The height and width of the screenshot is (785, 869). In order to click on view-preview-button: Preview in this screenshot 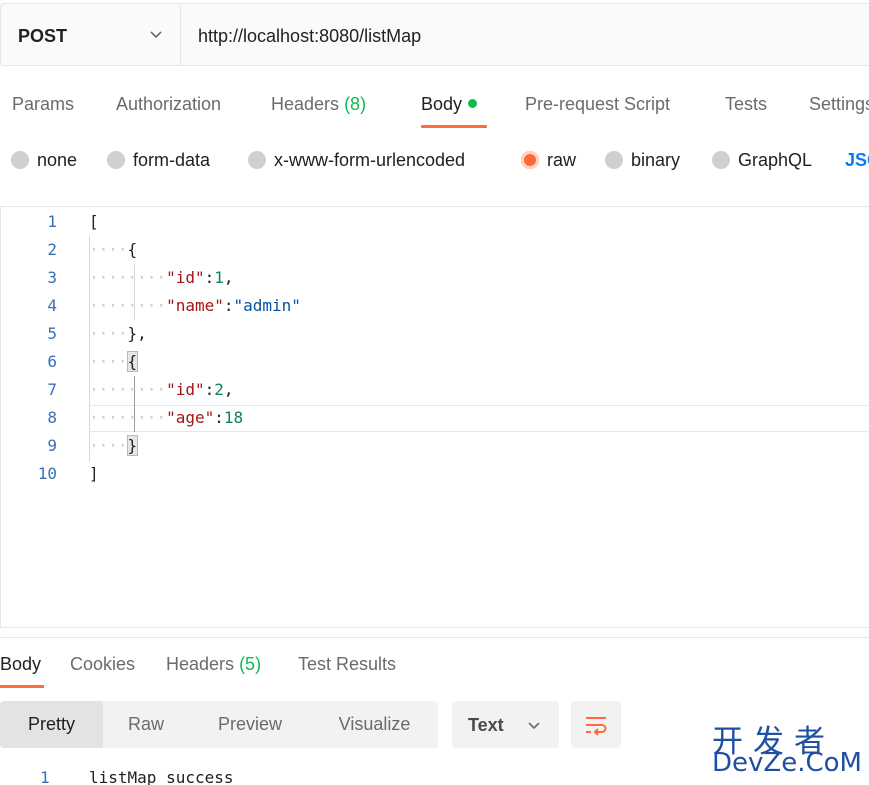, I will do `click(250, 724)`.